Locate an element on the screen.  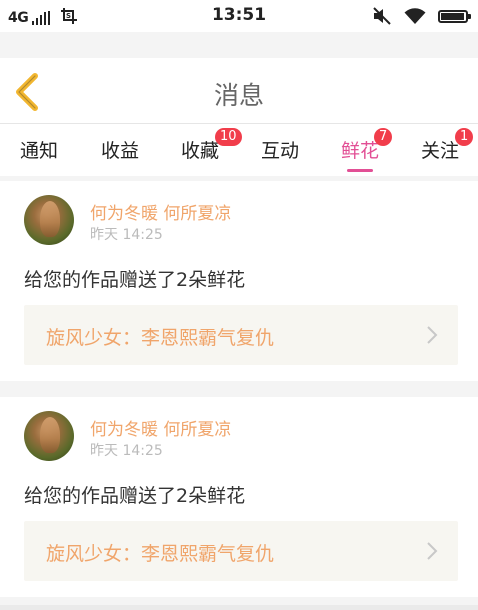
header-bar: 消息 is located at coordinates (239, 91).